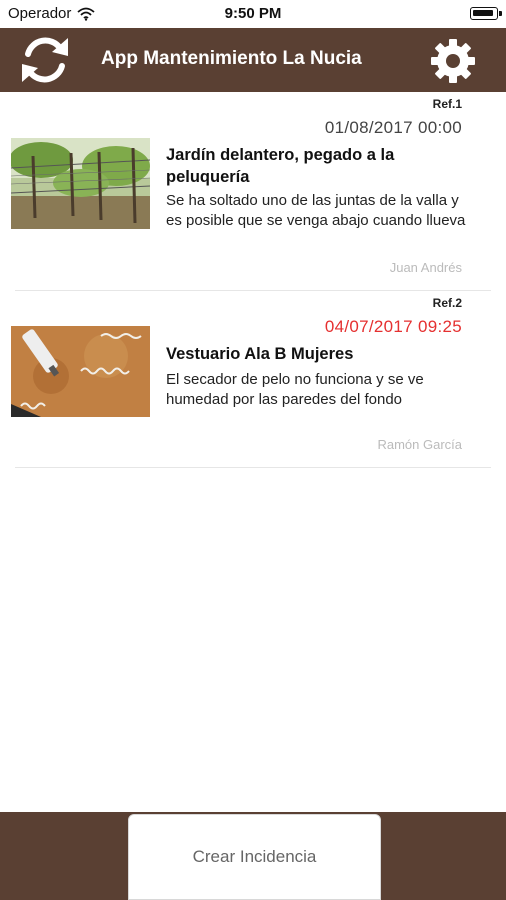  I want to click on nav-bar: App Mantenimiento La Nucia, so click(253, 60).